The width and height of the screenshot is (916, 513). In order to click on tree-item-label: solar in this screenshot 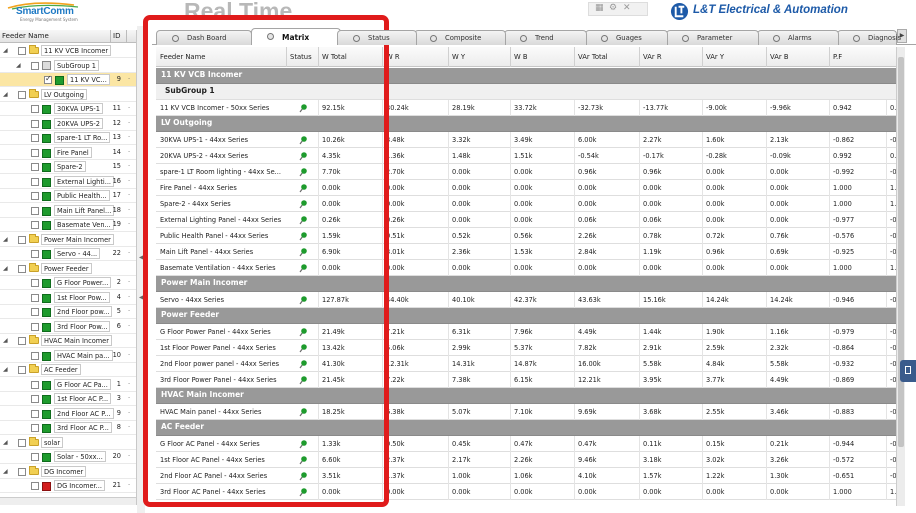, I will do `click(52, 442)`.